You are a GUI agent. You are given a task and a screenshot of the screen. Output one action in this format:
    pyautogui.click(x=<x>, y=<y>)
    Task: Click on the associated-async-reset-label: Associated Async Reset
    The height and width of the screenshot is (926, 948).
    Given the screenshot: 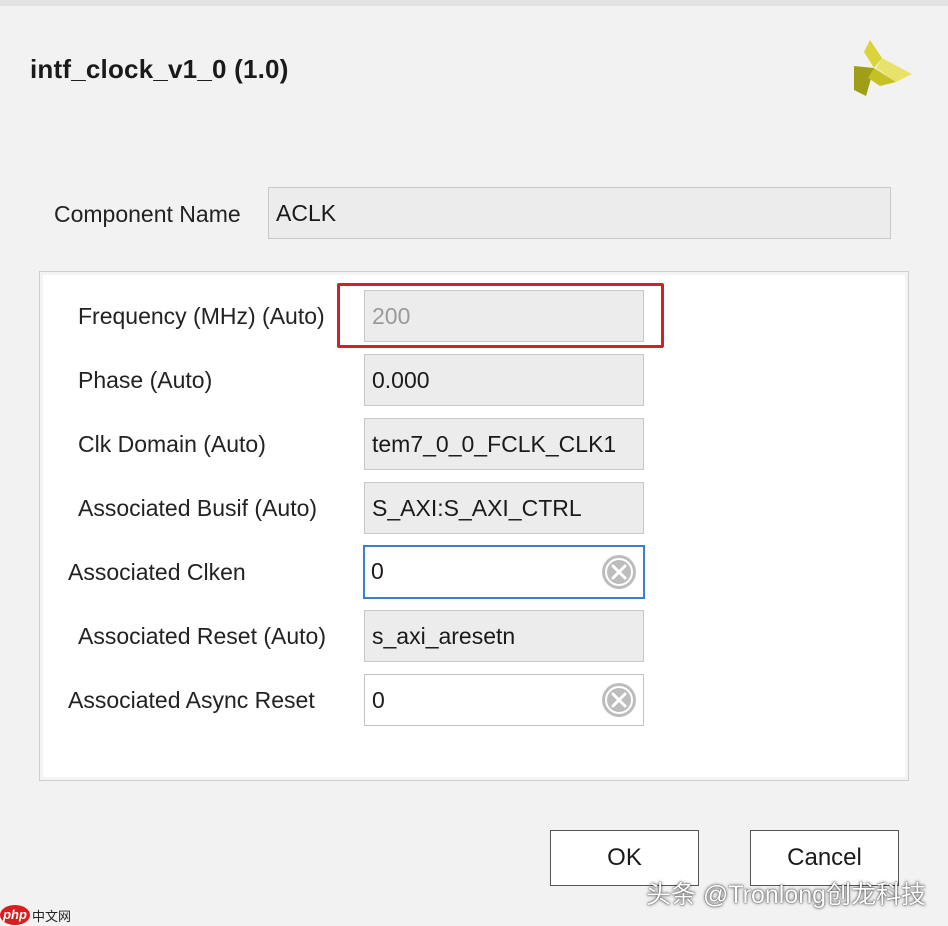 What is the action you would take?
    pyautogui.click(x=191, y=700)
    